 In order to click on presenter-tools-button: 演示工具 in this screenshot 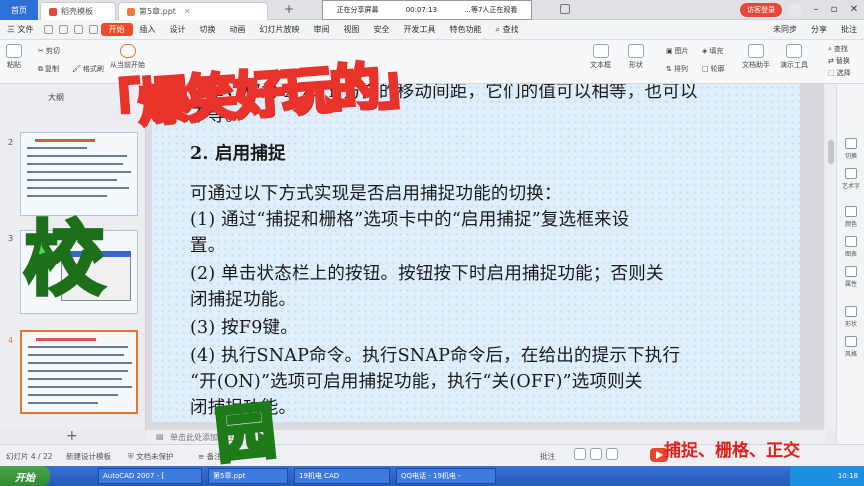, I will do `click(794, 57)`.